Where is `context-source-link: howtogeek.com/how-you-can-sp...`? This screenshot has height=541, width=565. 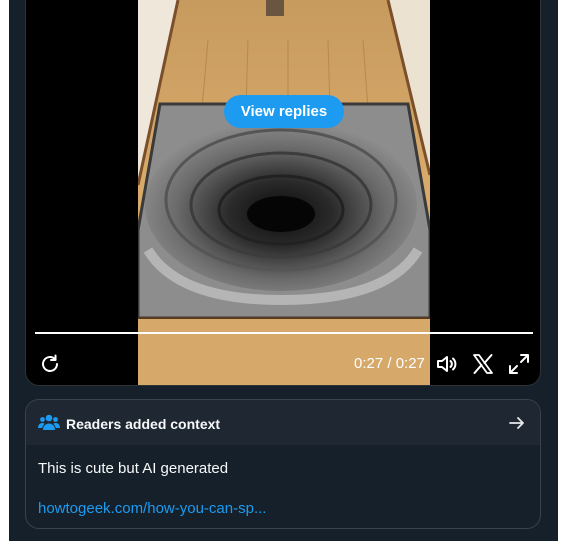
context-source-link: howtogeek.com/how-you-can-sp... is located at coordinates (152, 508).